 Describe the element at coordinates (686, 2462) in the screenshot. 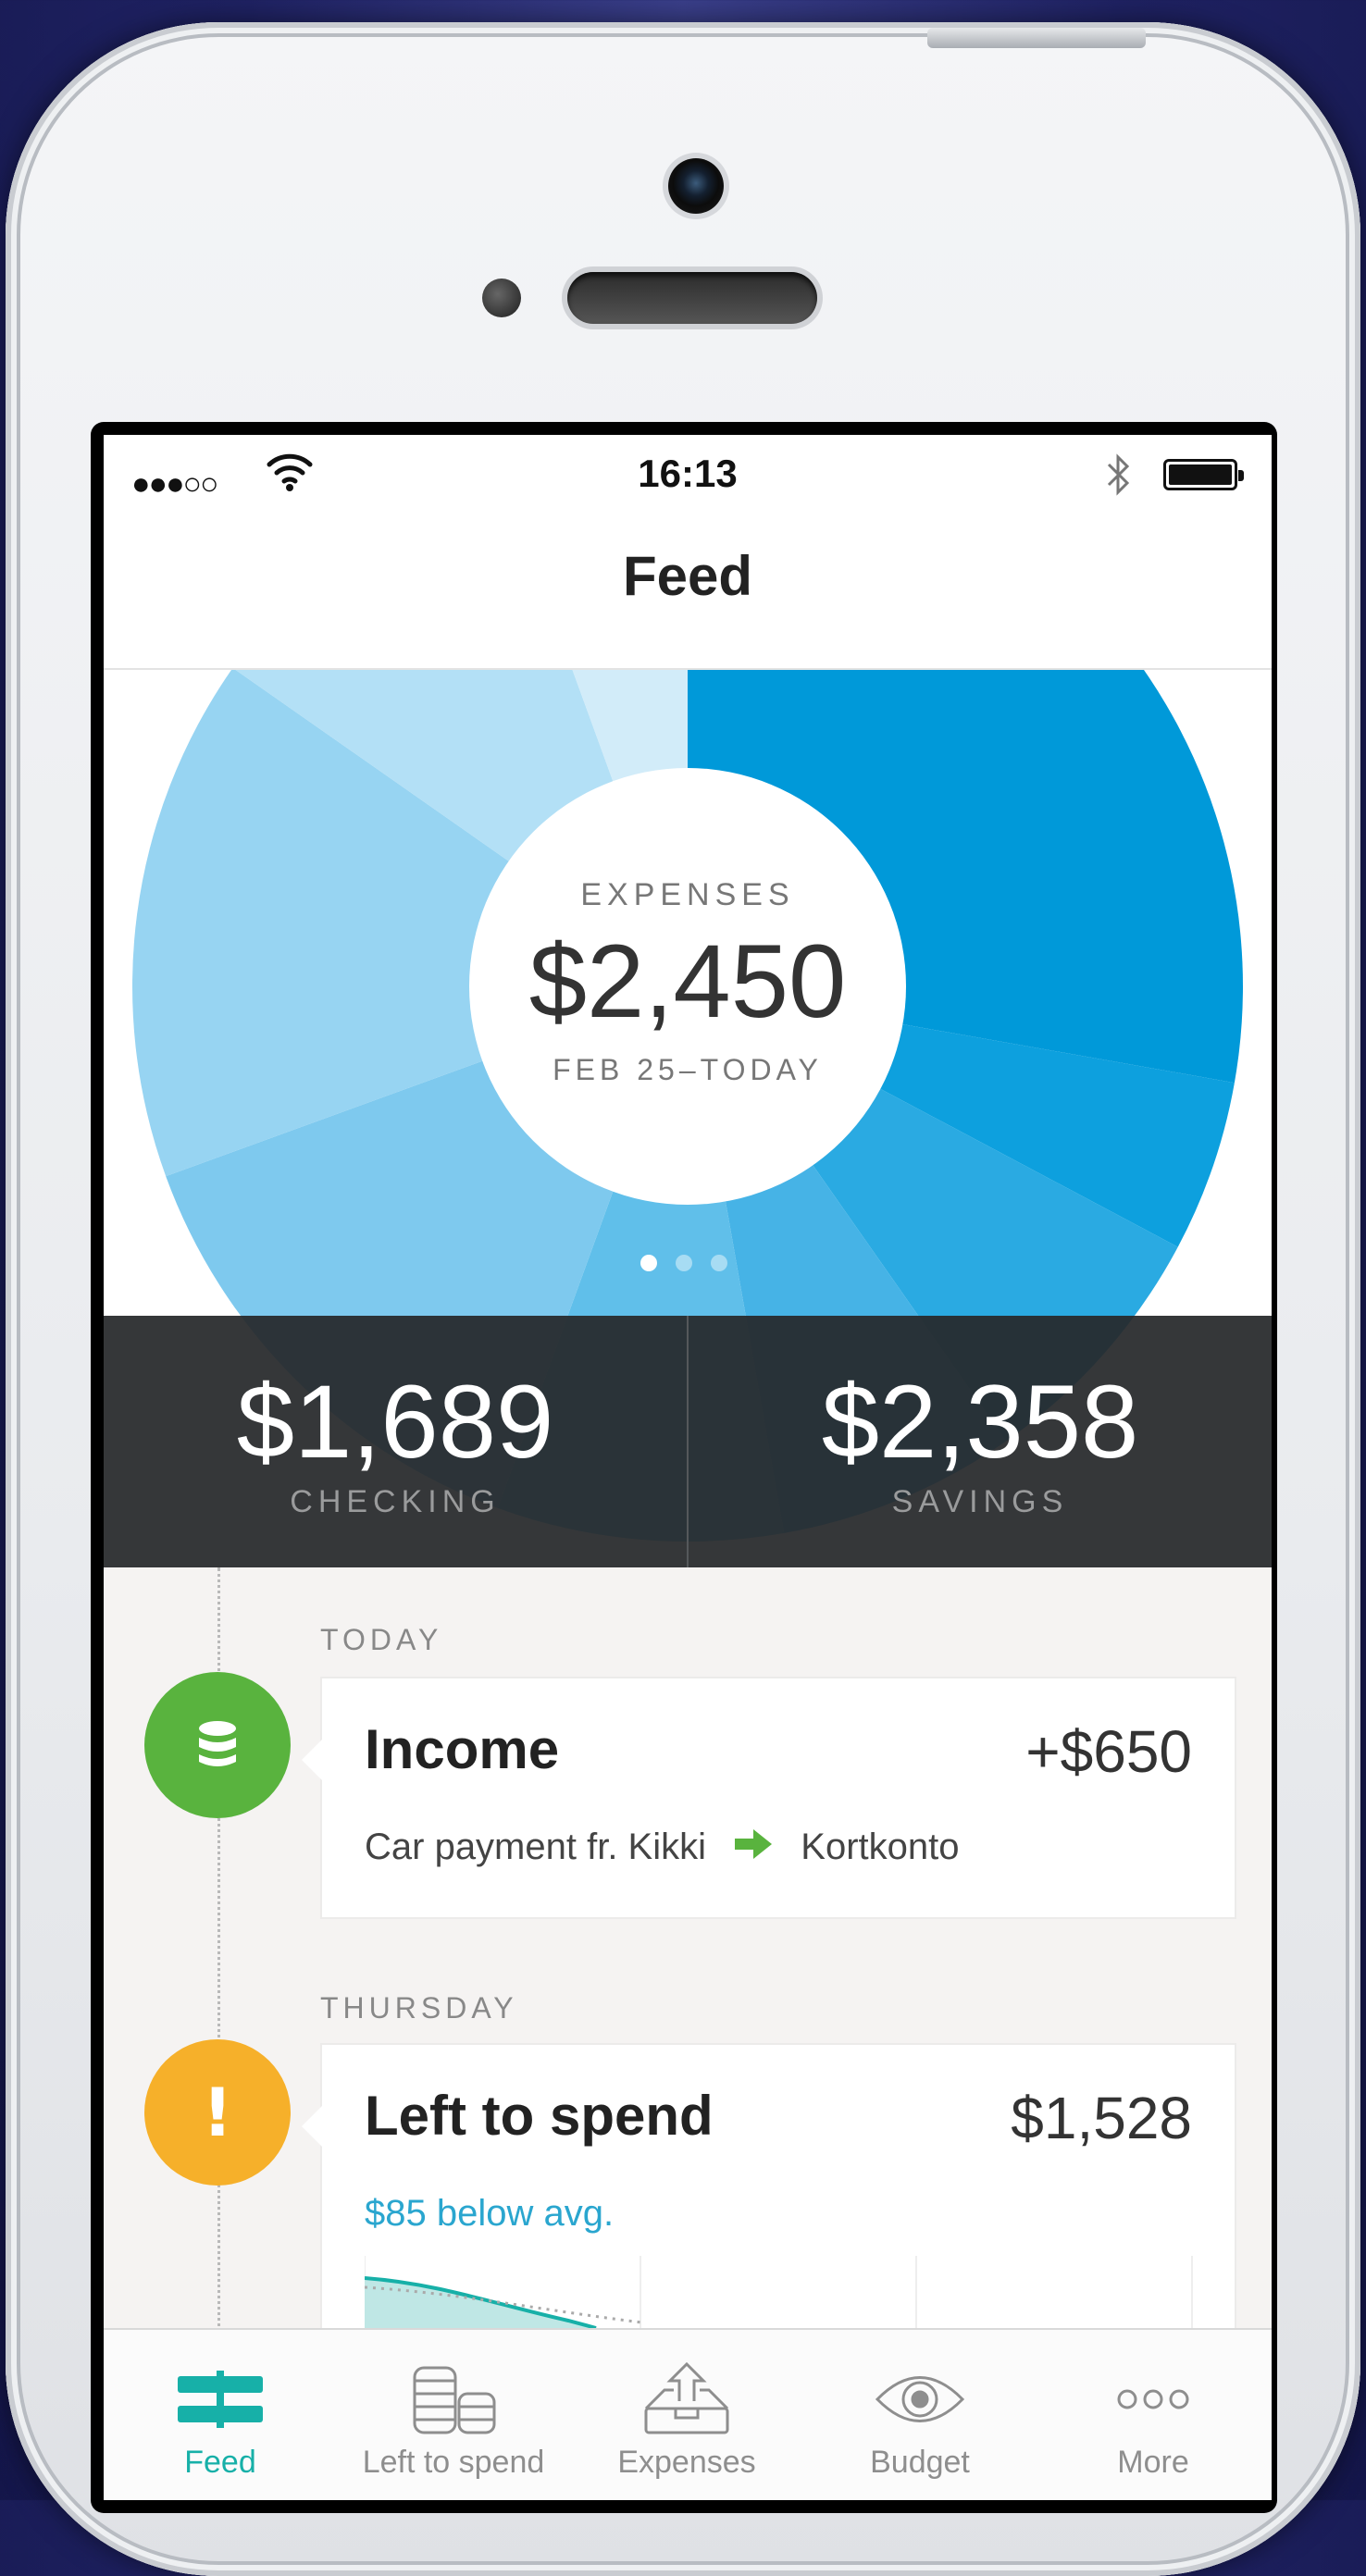

I see `tab-label: Expenses` at that location.